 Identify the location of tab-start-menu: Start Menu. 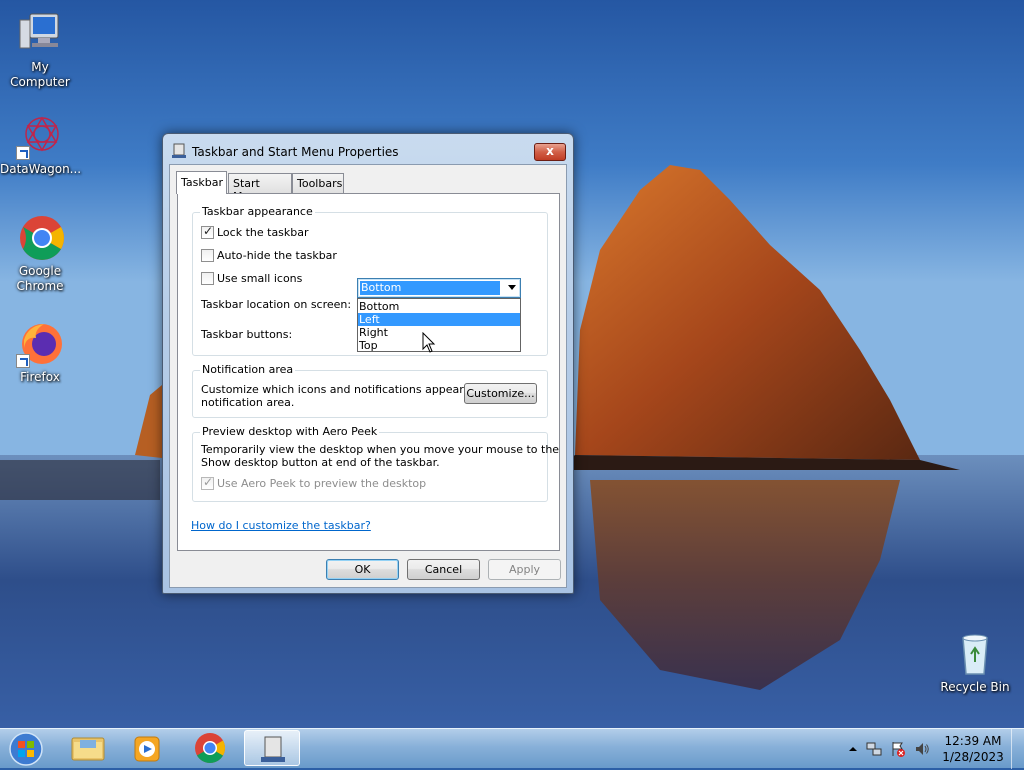
(260, 188).